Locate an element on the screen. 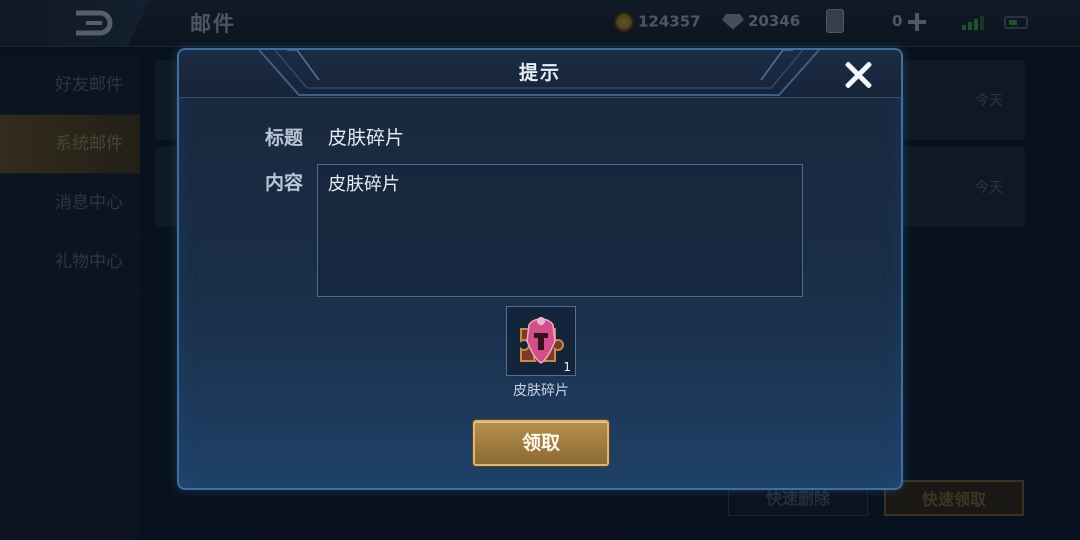 Image resolution: width=1080 pixels, height=540 pixels. dialog-header: 提示 is located at coordinates (540, 74).